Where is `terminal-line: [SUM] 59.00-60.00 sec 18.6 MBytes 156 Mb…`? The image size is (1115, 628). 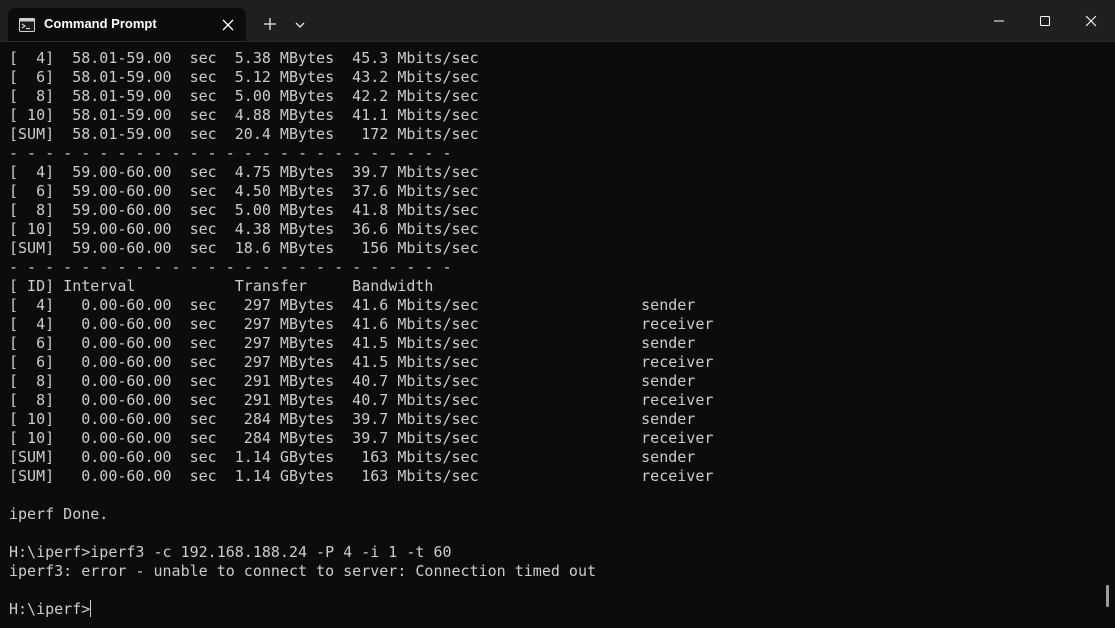
terminal-line: [SUM] 59.00-60.00 sec 18.6 MBytes 156 Mb… is located at coordinates (244, 248).